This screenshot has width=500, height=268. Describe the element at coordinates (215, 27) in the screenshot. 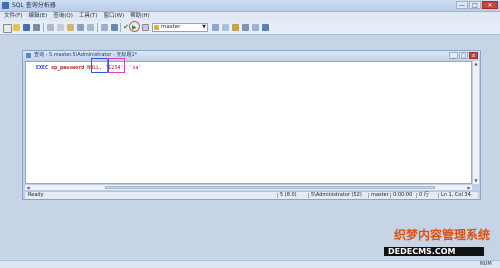

I see `object-browser-icon` at that location.